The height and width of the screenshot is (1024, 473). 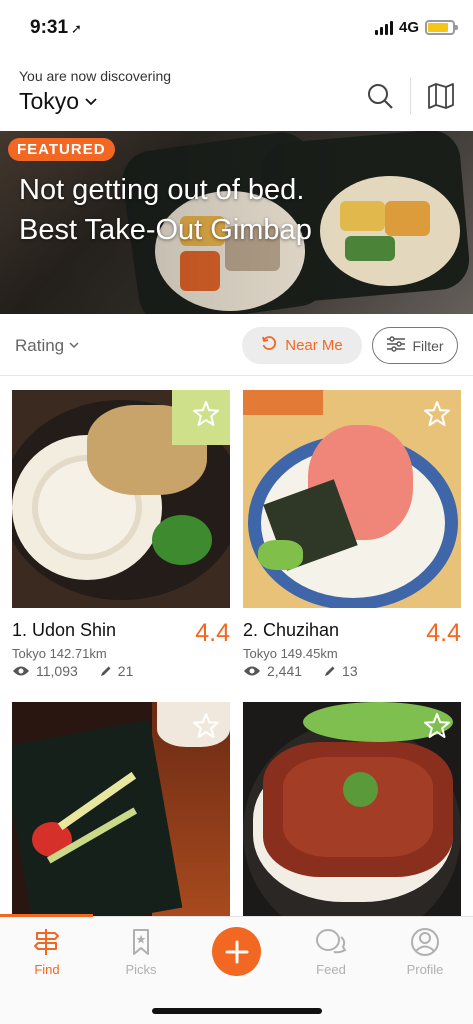 What do you see at coordinates (165, 230) in the screenshot?
I see `featured-headline-2: Best Take-Out Gimbap` at bounding box center [165, 230].